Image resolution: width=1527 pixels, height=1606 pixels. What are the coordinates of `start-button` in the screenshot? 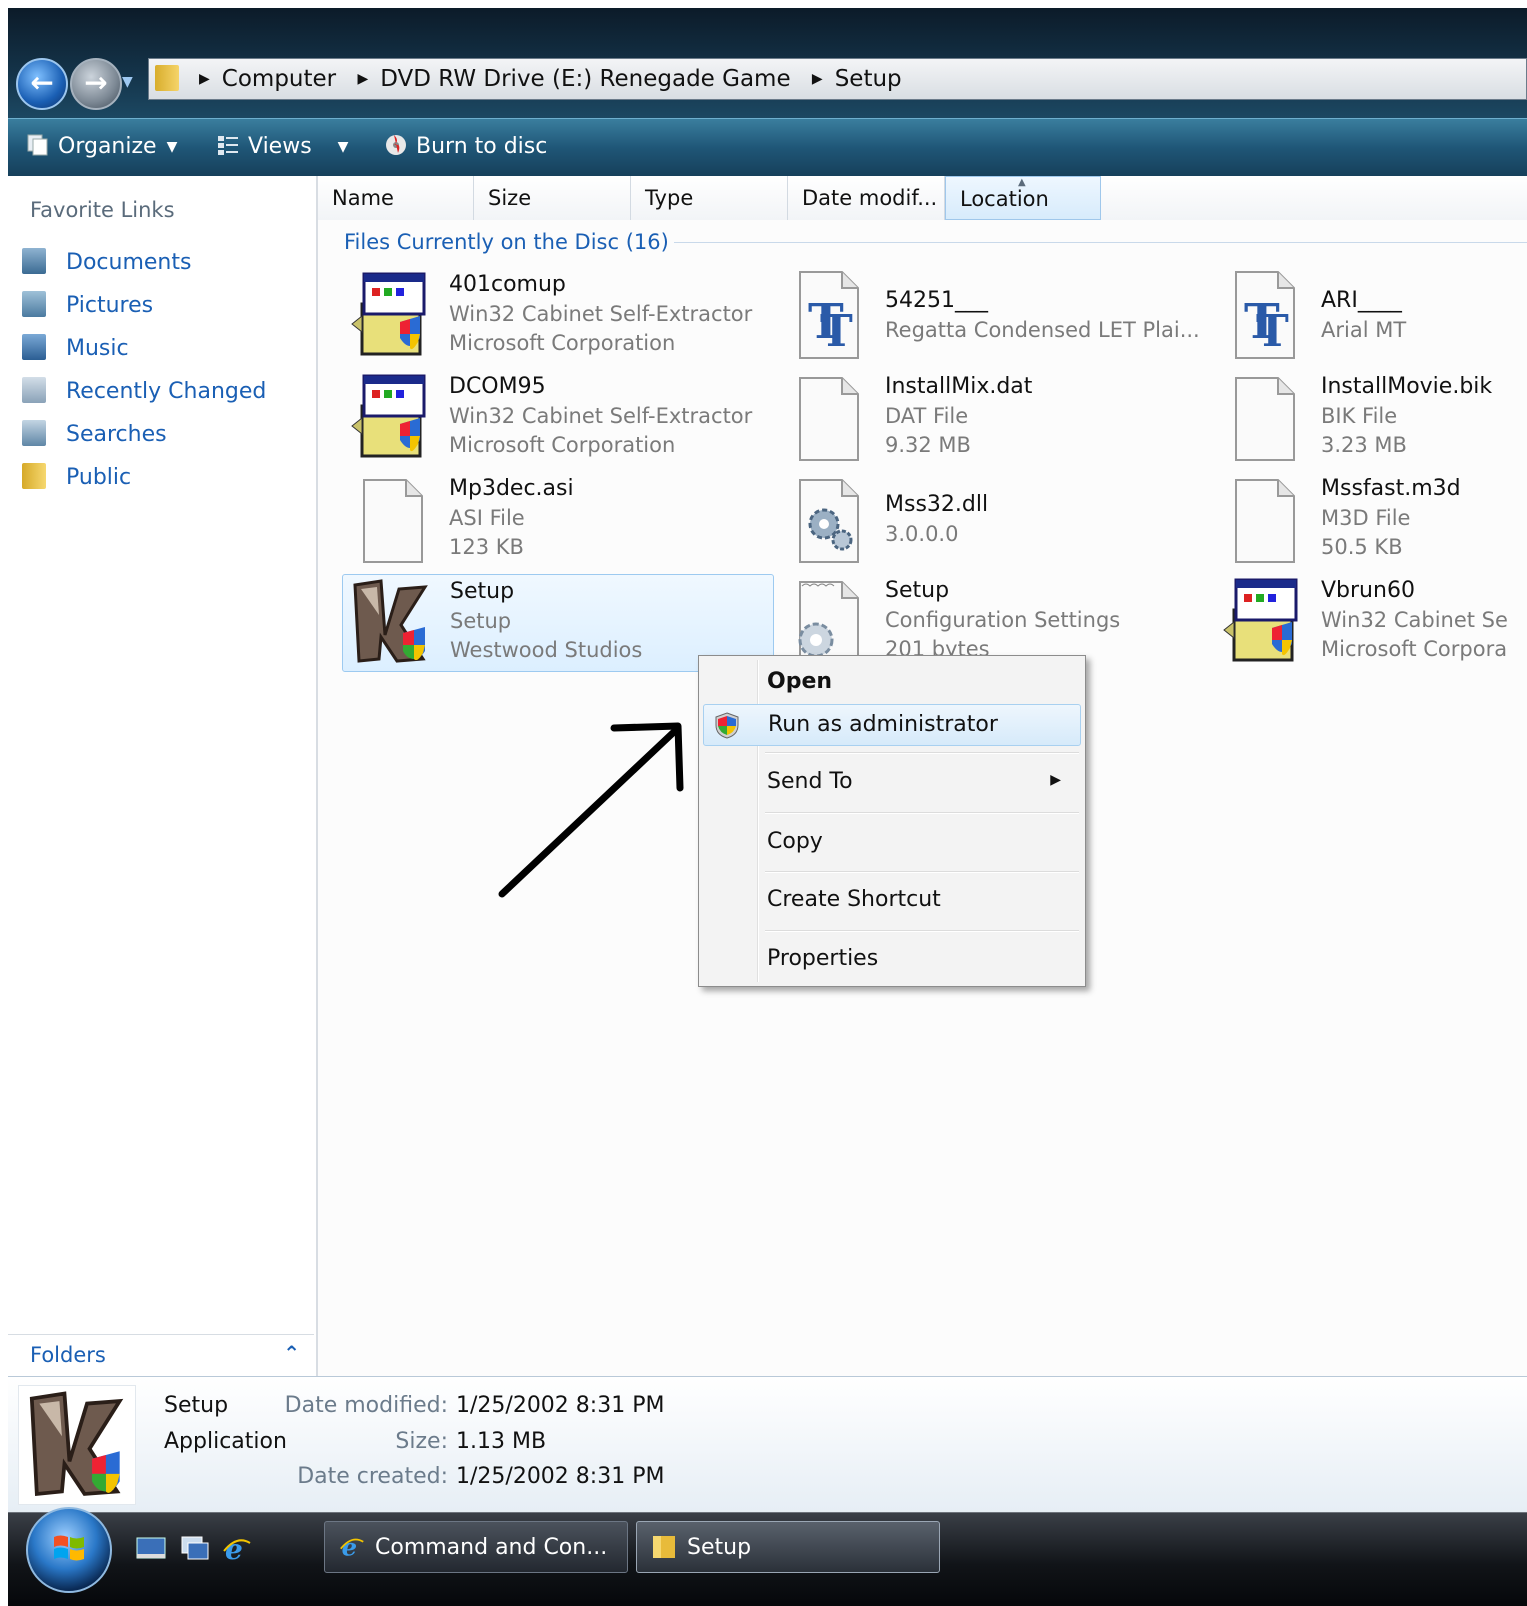 It's located at (69, 1550).